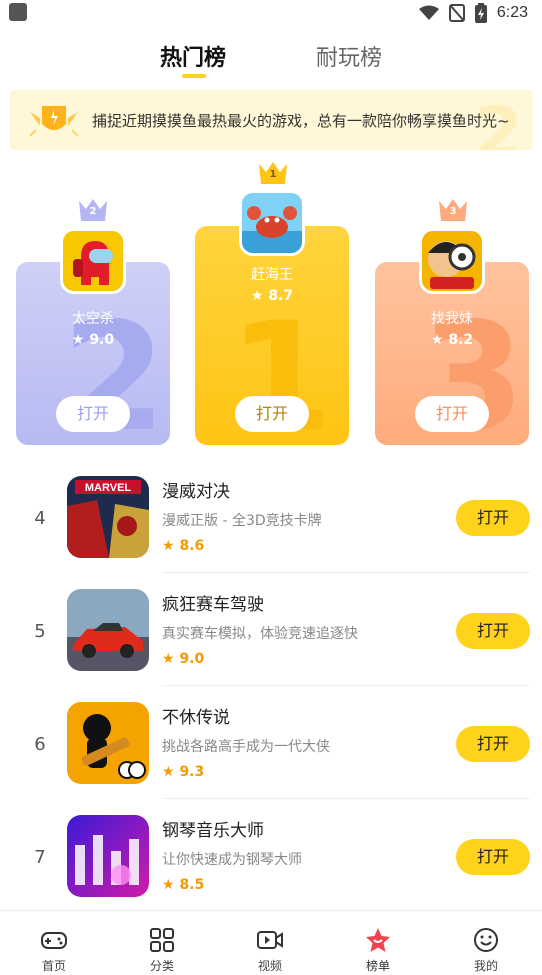 The width and height of the screenshot is (542, 975). I want to click on game-title: 不休传说, so click(196, 718).